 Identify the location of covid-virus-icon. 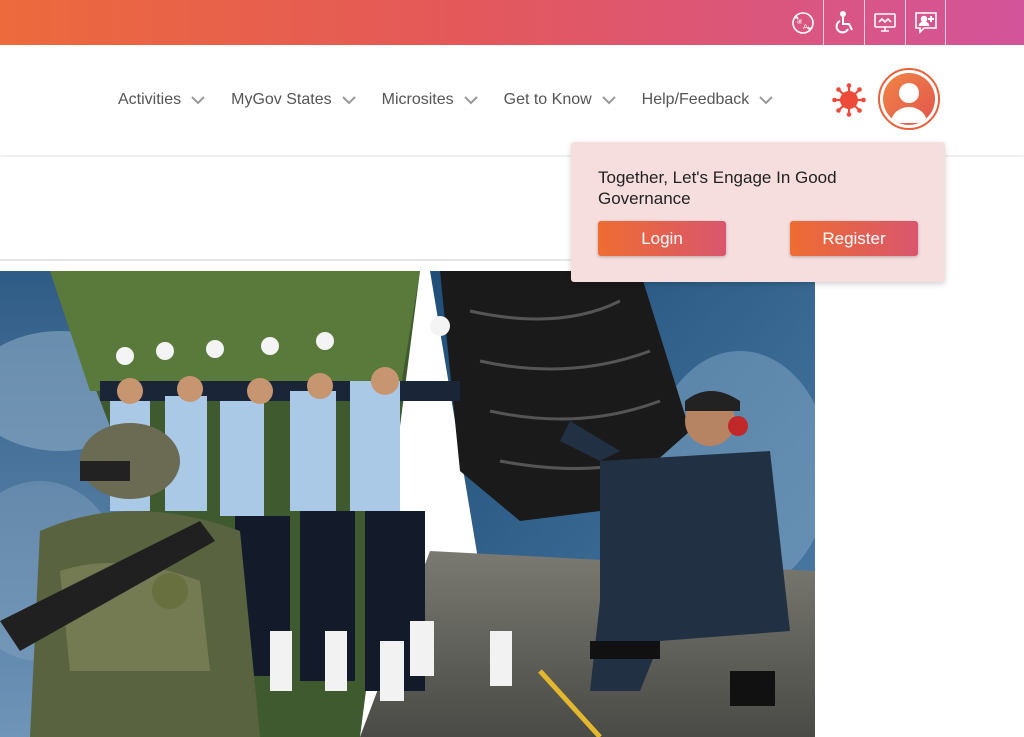
(849, 100).